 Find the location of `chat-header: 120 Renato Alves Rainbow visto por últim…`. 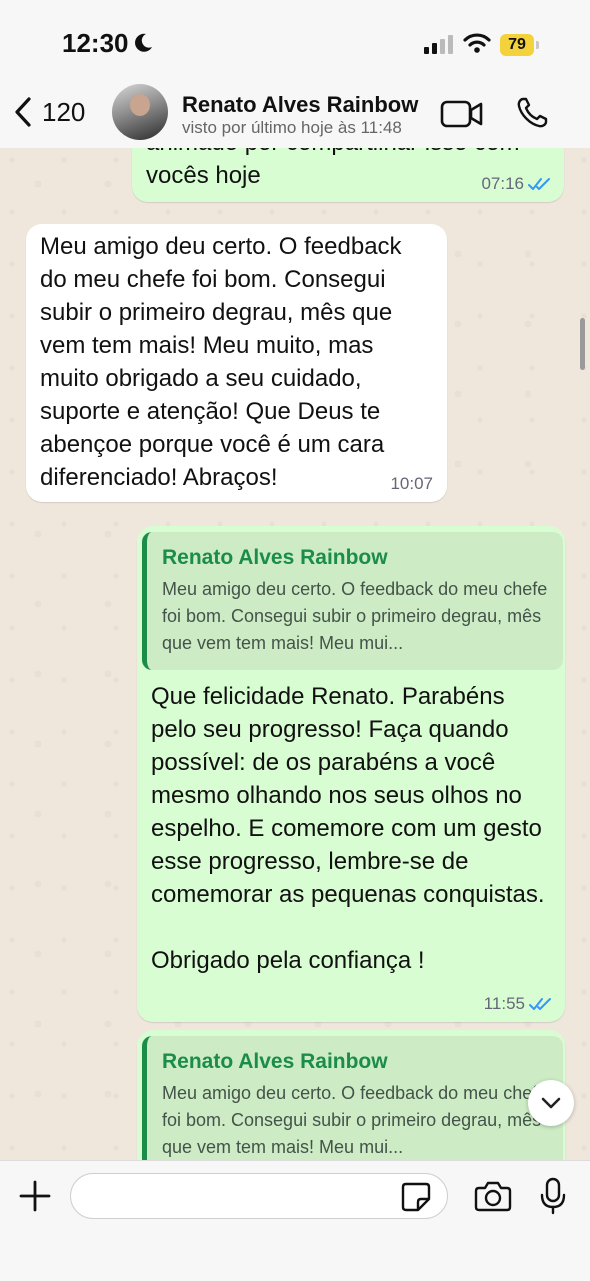

chat-header: 120 Renato Alves Rainbow visto por últim… is located at coordinates (295, 116).